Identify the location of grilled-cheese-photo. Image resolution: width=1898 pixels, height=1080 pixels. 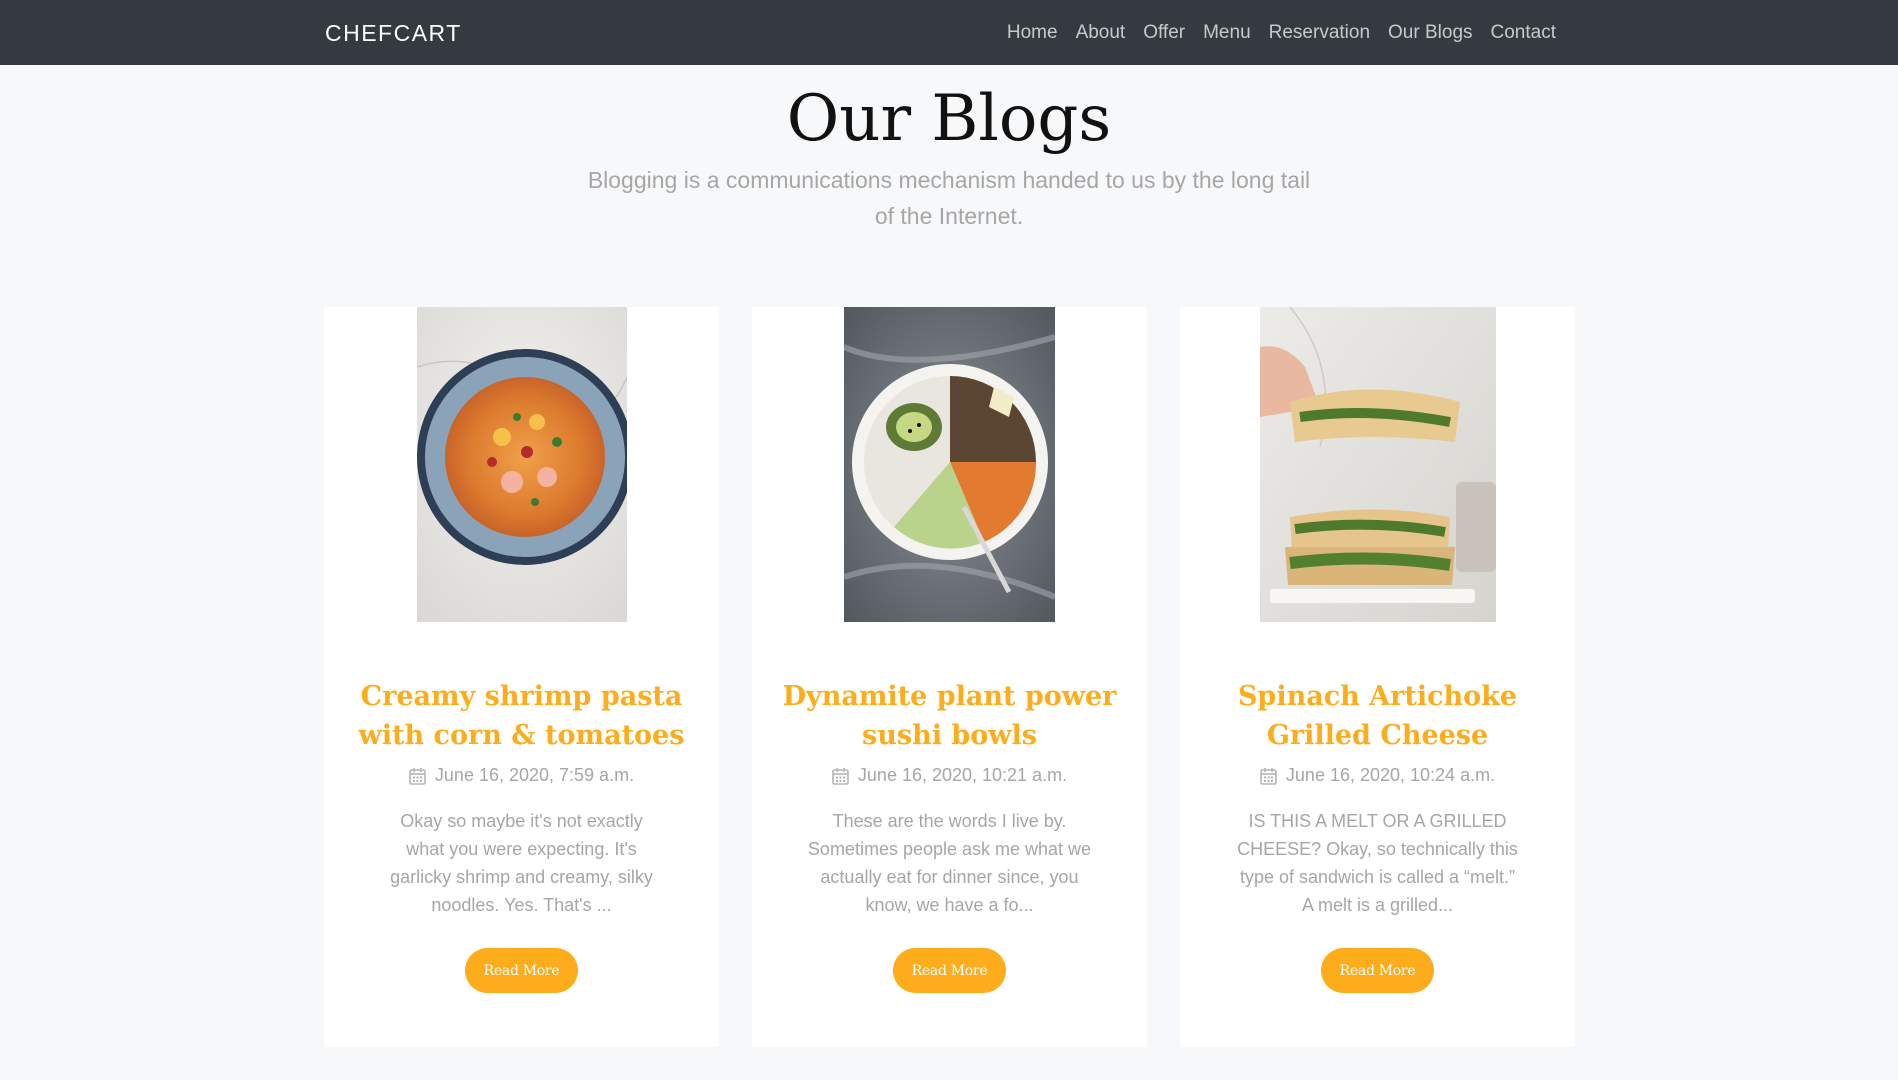
(1378, 464).